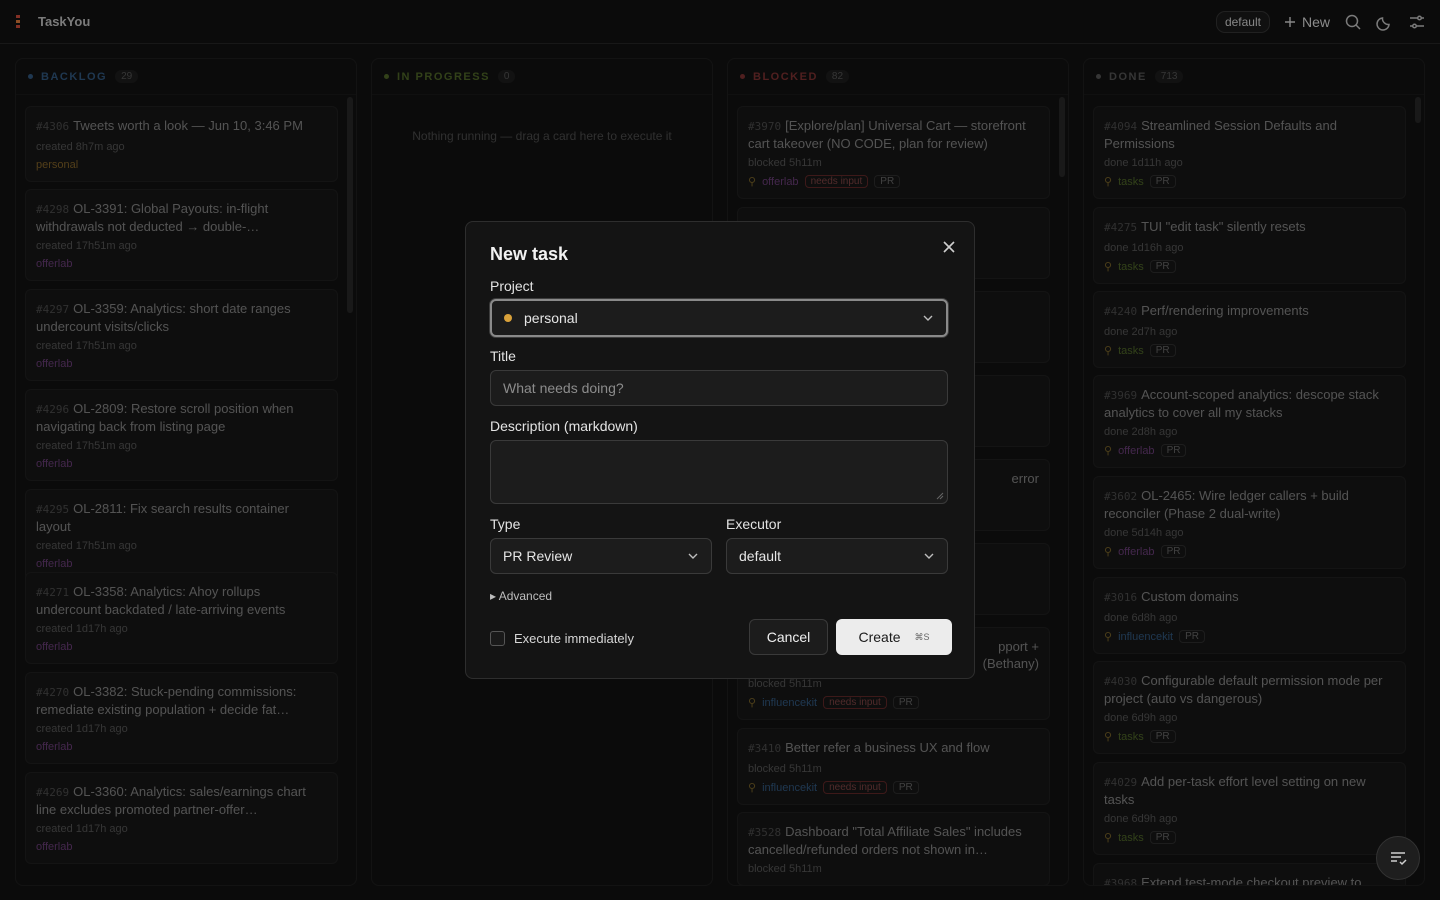 The width and height of the screenshot is (1440, 900). I want to click on task-list-fab, so click(1398, 858).